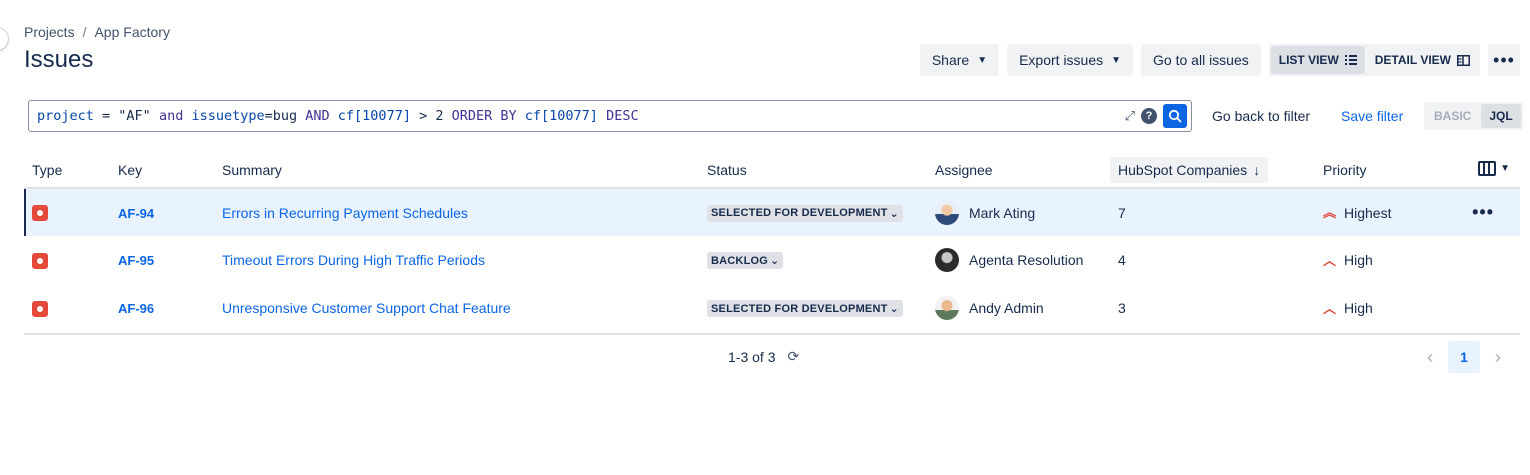 The image size is (1530, 475). I want to click on breadcrumb-projects: Projects, so click(49, 32).